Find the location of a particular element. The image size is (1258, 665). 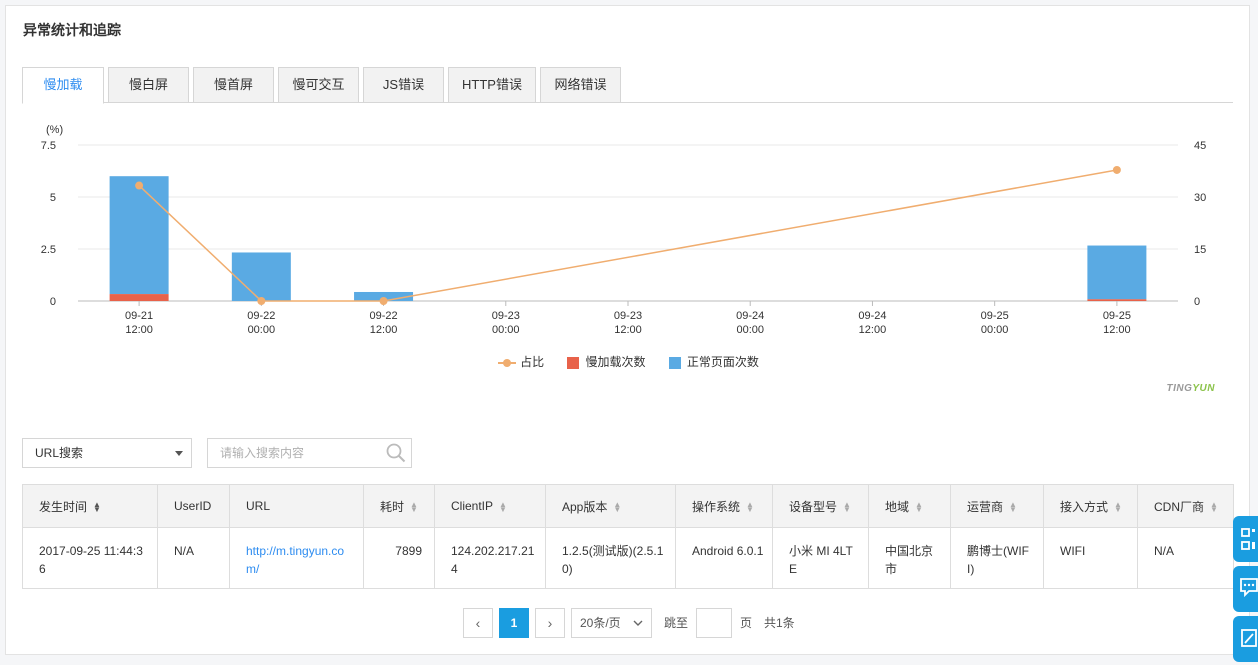

tab-network-error: 网络错误 is located at coordinates (580, 85).